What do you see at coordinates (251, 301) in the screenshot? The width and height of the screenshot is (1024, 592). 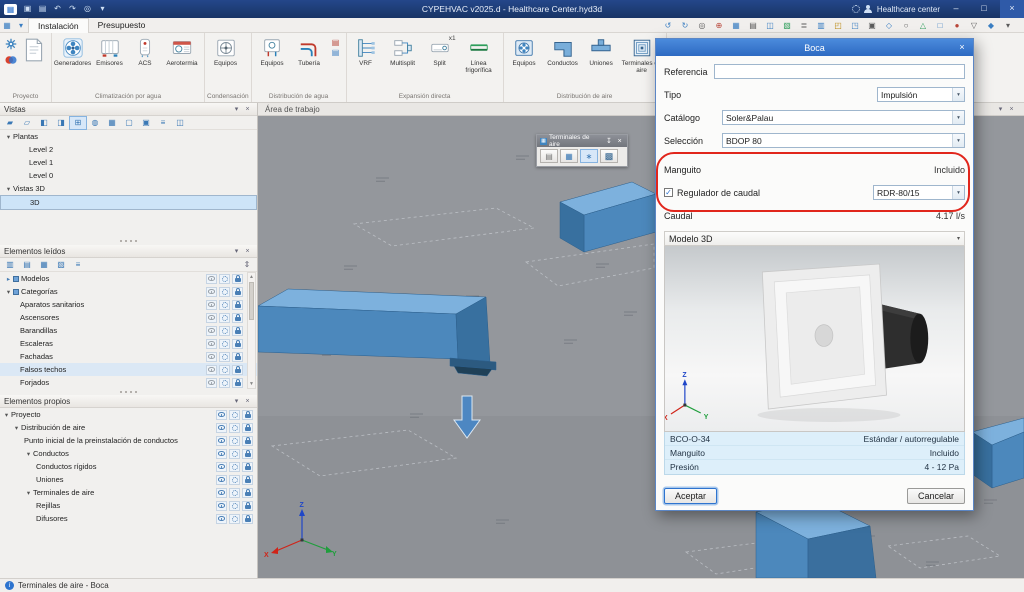 I see `scroll-thumb` at bounding box center [251, 301].